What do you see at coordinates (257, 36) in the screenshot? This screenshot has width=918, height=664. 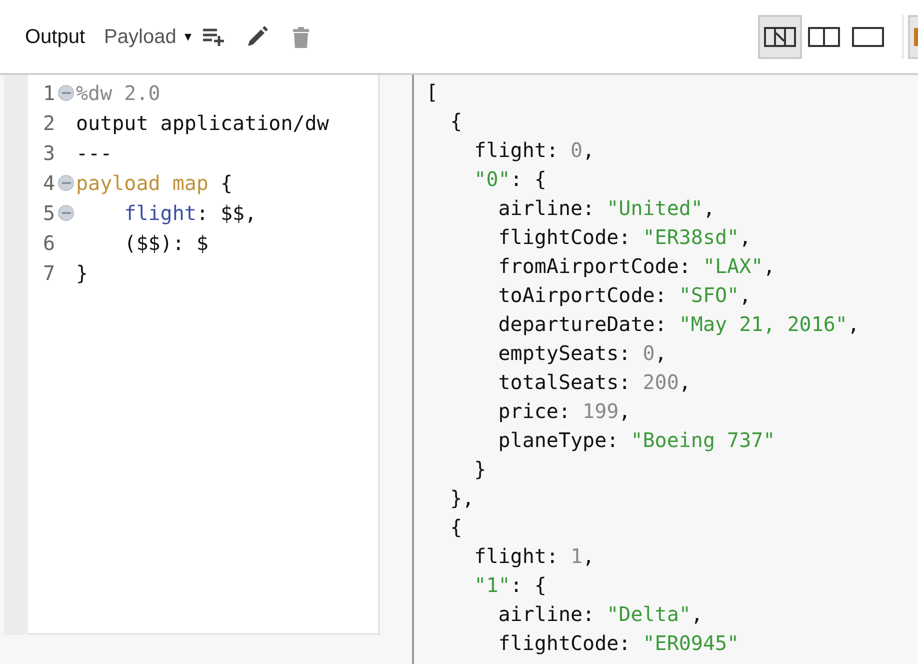 I see `pencil-icon` at bounding box center [257, 36].